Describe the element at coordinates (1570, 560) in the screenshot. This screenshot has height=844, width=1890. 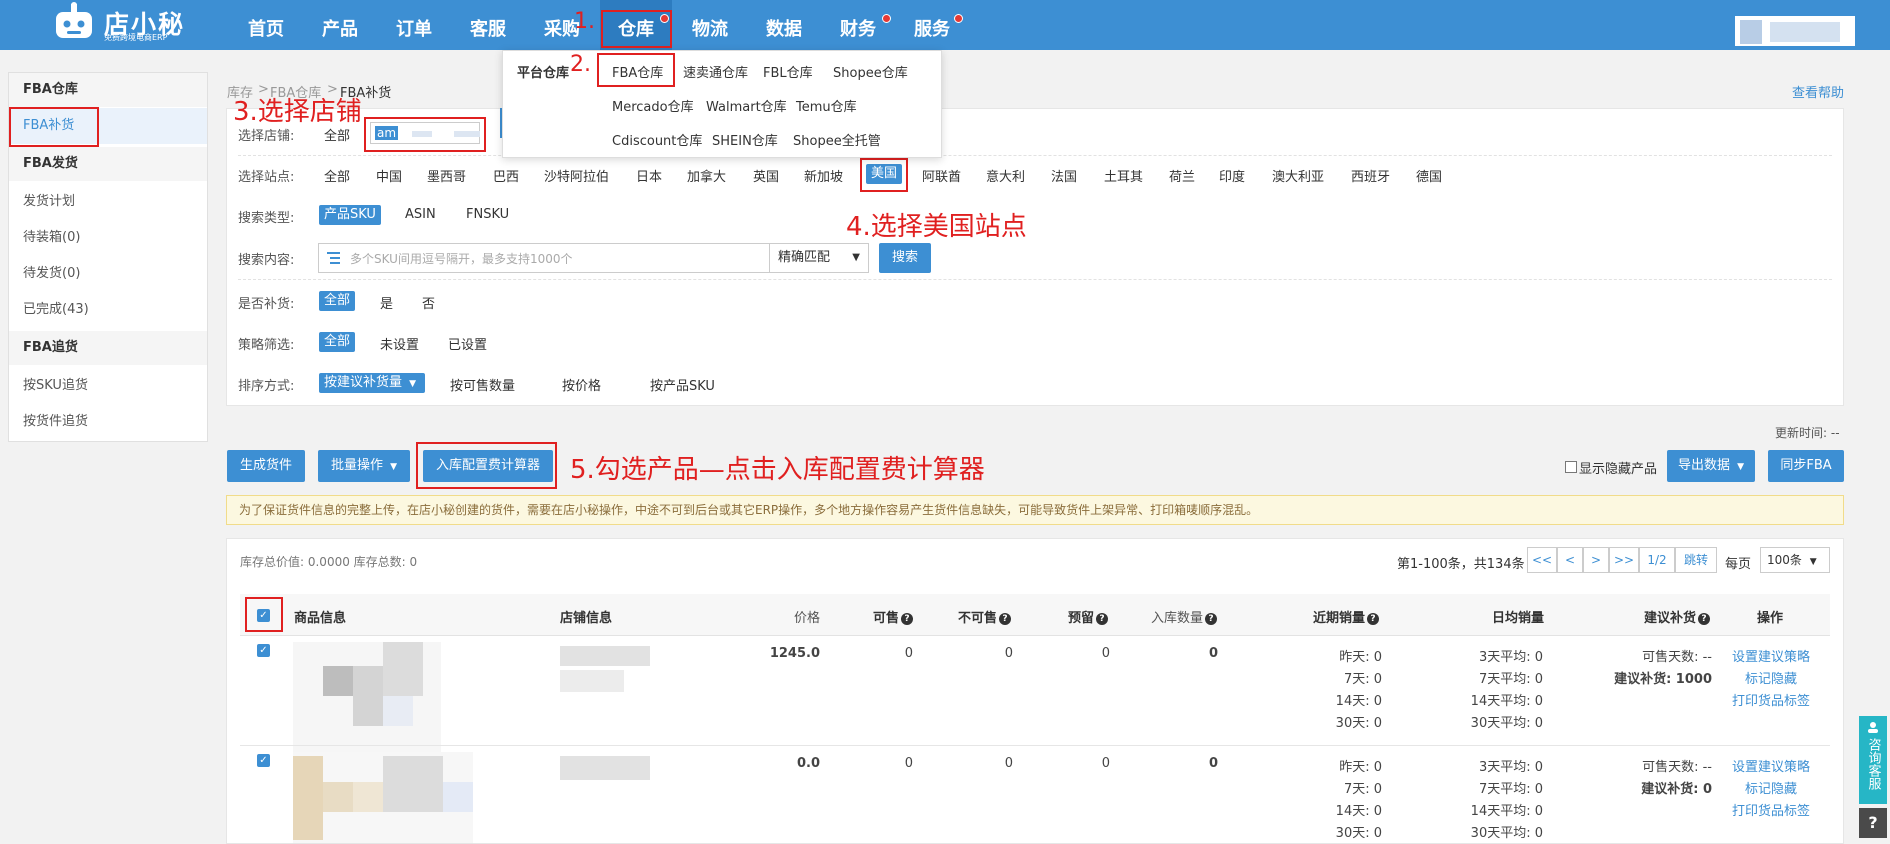
I see `page-prev-button: <` at that location.